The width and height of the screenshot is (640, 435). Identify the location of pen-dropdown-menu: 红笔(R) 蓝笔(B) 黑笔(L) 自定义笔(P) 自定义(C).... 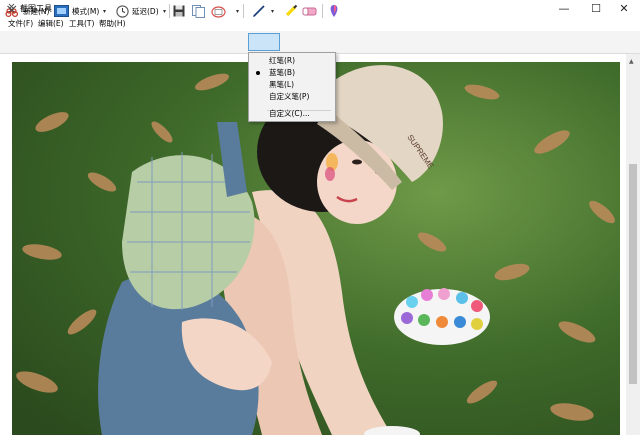
(292, 87).